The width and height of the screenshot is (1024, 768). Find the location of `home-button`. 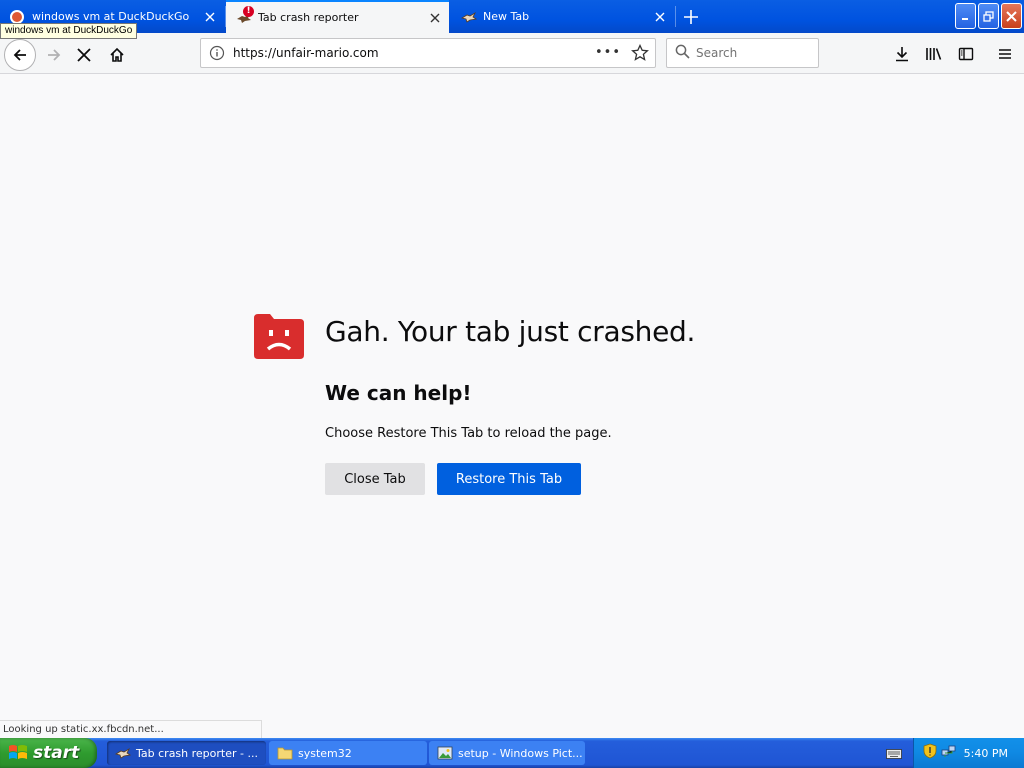

home-button is located at coordinates (117, 55).